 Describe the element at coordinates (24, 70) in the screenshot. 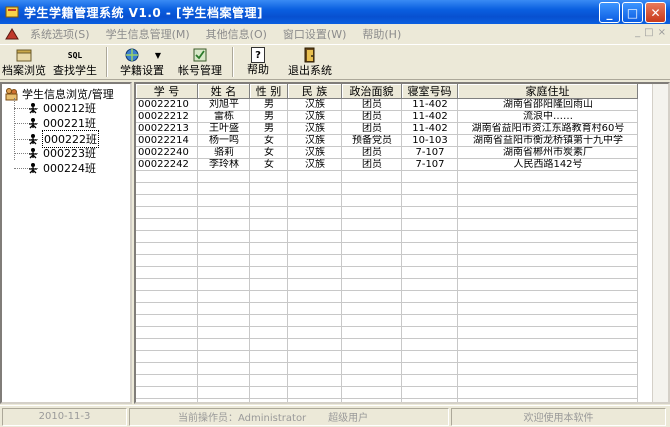

I see `archive-browse-label: 档案浏览` at that location.